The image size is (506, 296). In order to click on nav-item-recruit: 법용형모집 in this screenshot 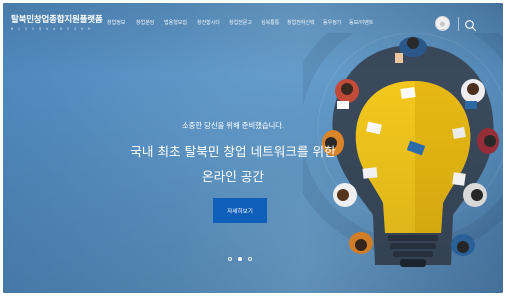, I will do `click(175, 22)`.